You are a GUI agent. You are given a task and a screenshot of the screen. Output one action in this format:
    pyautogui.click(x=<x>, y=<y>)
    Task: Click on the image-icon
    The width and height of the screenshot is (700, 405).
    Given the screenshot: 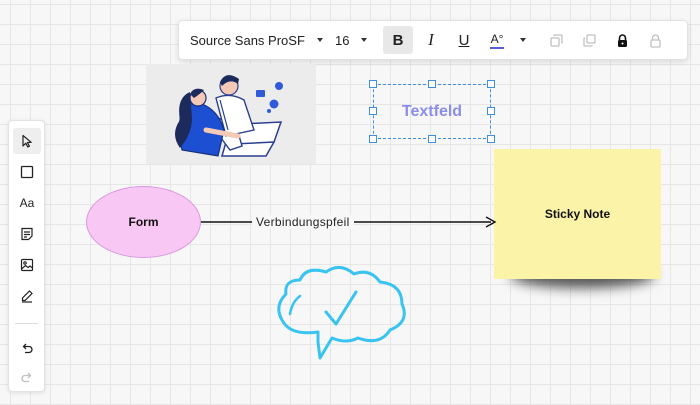 What is the action you would take?
    pyautogui.click(x=27, y=265)
    